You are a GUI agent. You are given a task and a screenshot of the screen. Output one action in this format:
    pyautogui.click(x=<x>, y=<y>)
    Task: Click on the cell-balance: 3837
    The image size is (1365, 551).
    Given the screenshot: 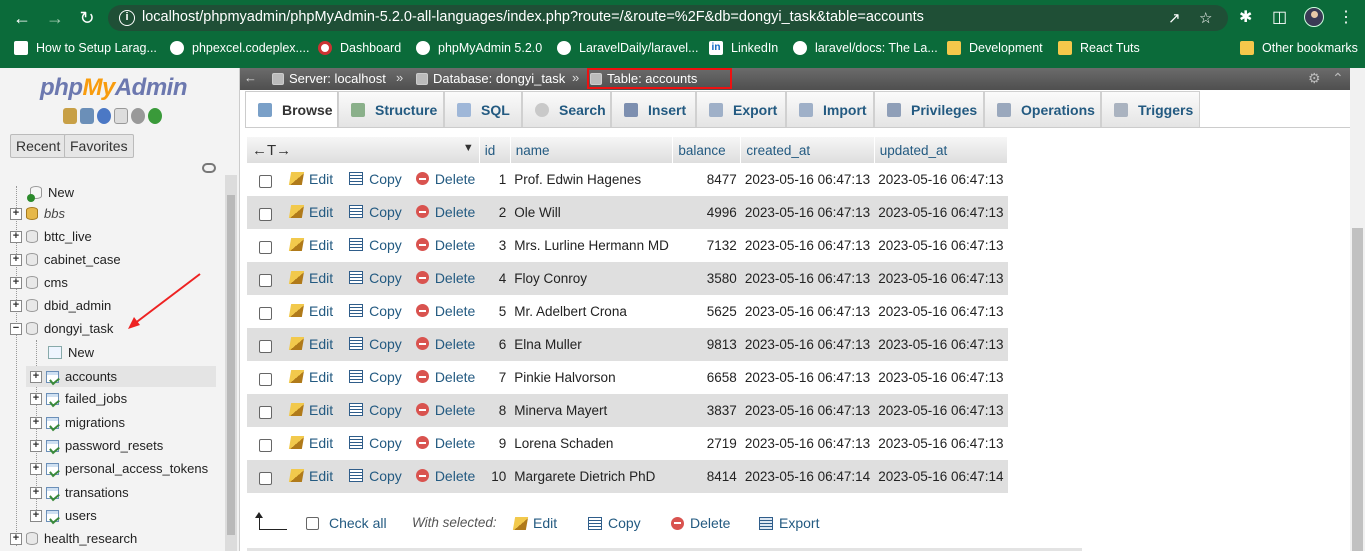 What is the action you would take?
    pyautogui.click(x=706, y=410)
    